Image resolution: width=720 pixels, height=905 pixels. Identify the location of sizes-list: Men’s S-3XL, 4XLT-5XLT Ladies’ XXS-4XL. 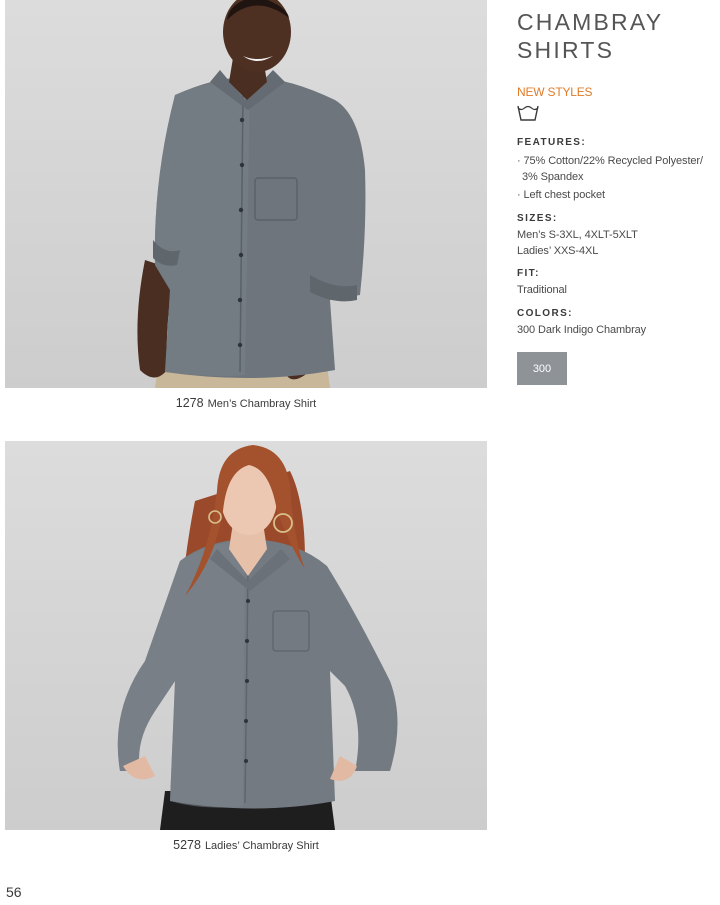
(577, 243).